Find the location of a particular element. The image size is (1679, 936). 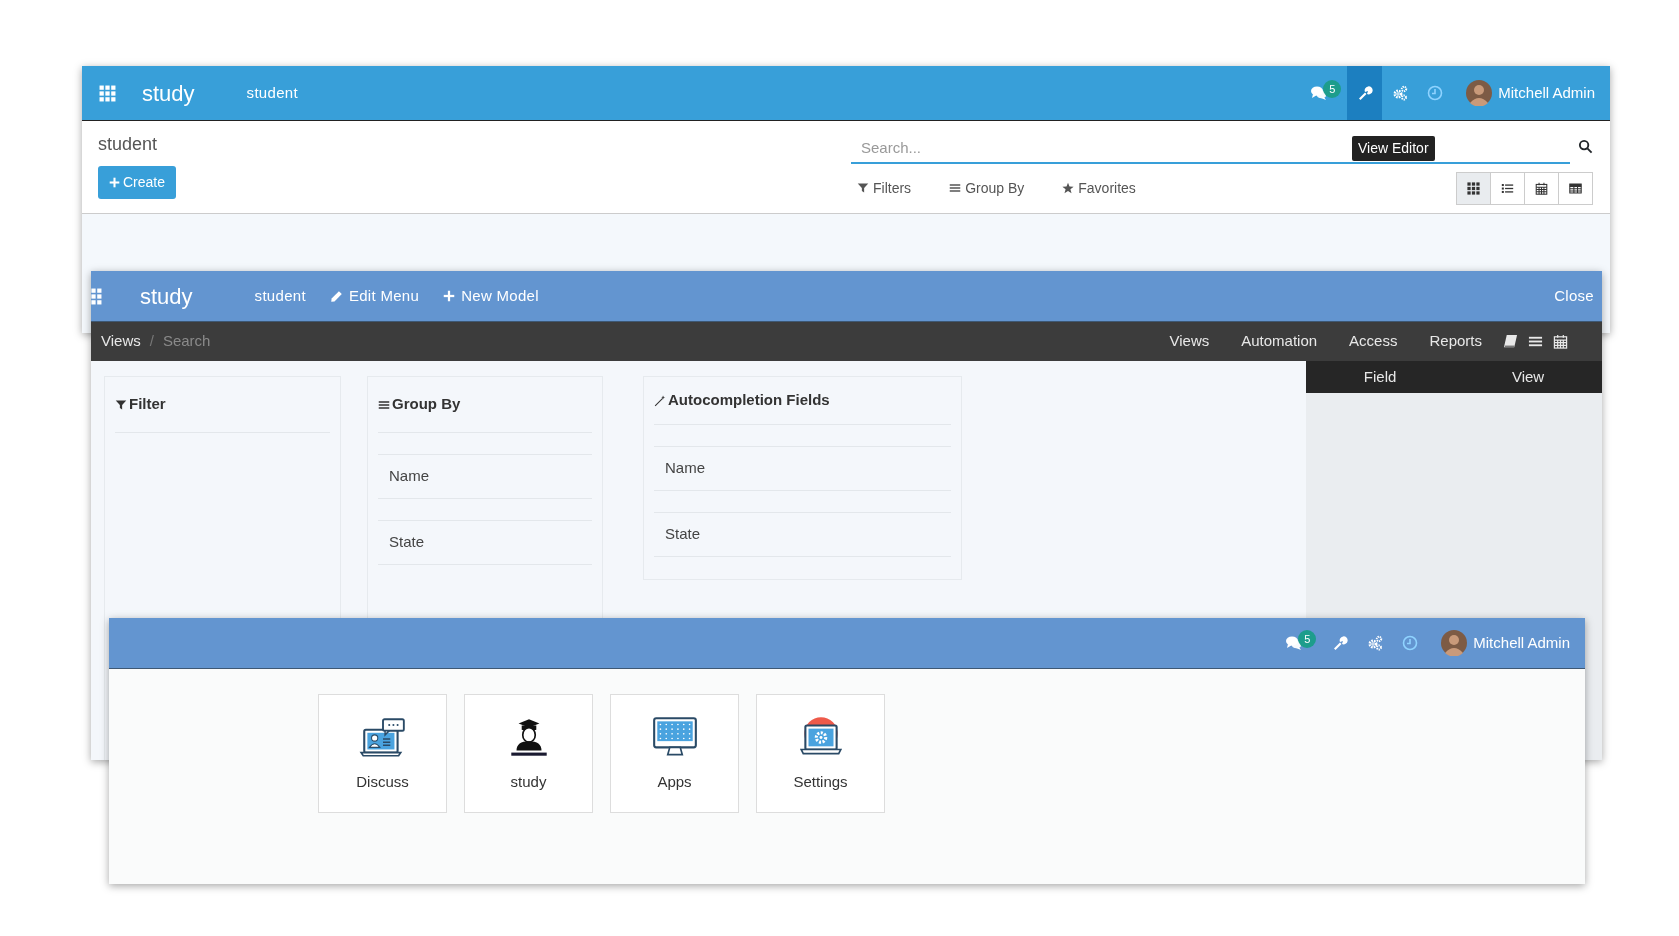

studio-button is located at coordinates (1365, 93).